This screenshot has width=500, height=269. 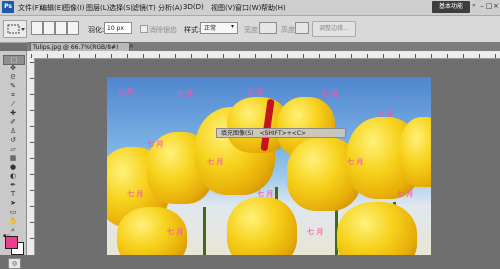 What do you see at coordinates (302, 28) in the screenshot?
I see `height-input` at bounding box center [302, 28].